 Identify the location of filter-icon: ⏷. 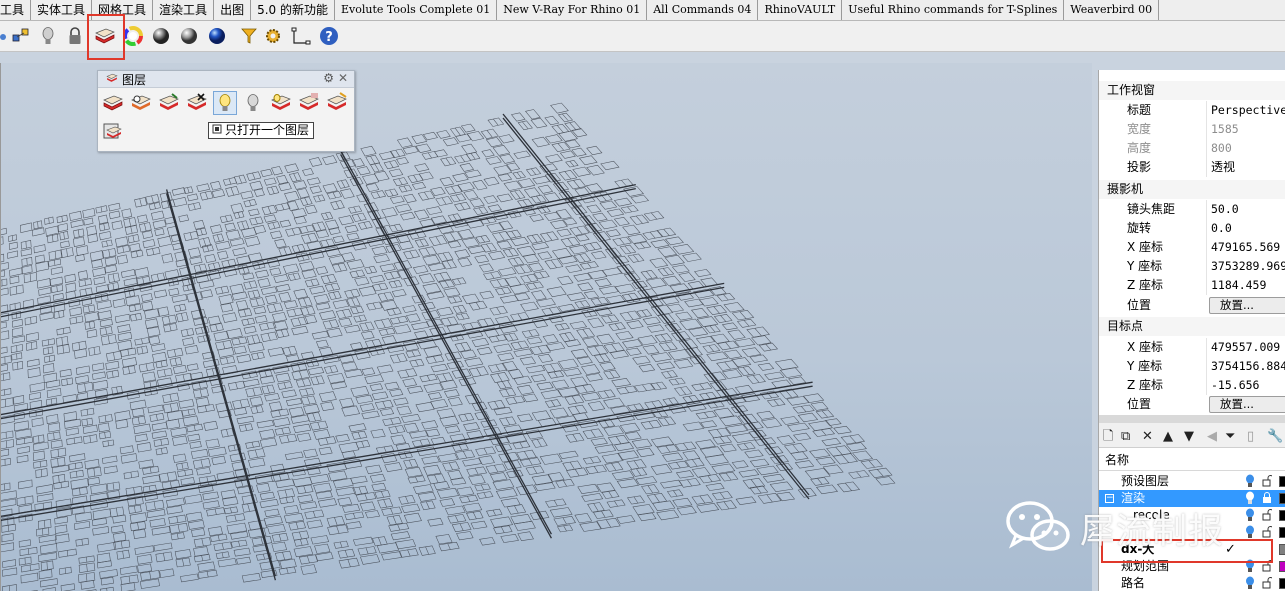
(1230, 436).